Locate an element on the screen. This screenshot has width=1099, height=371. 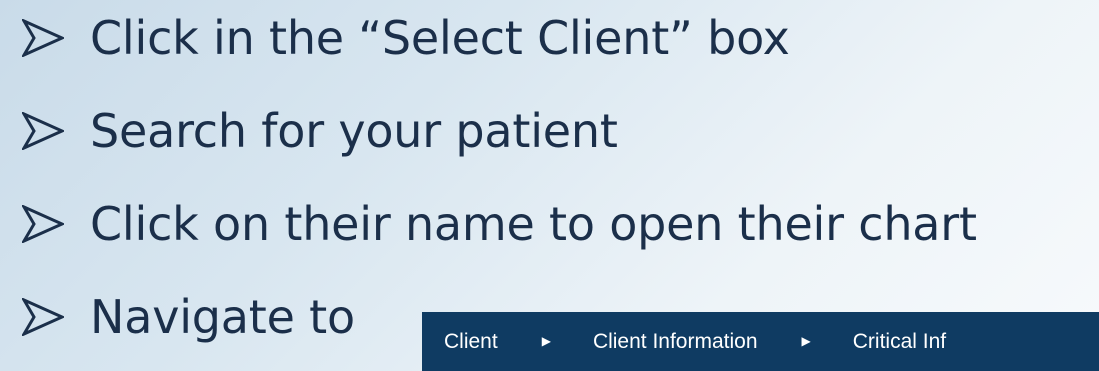
bullet-text: Navigate to is located at coordinates (222, 317).